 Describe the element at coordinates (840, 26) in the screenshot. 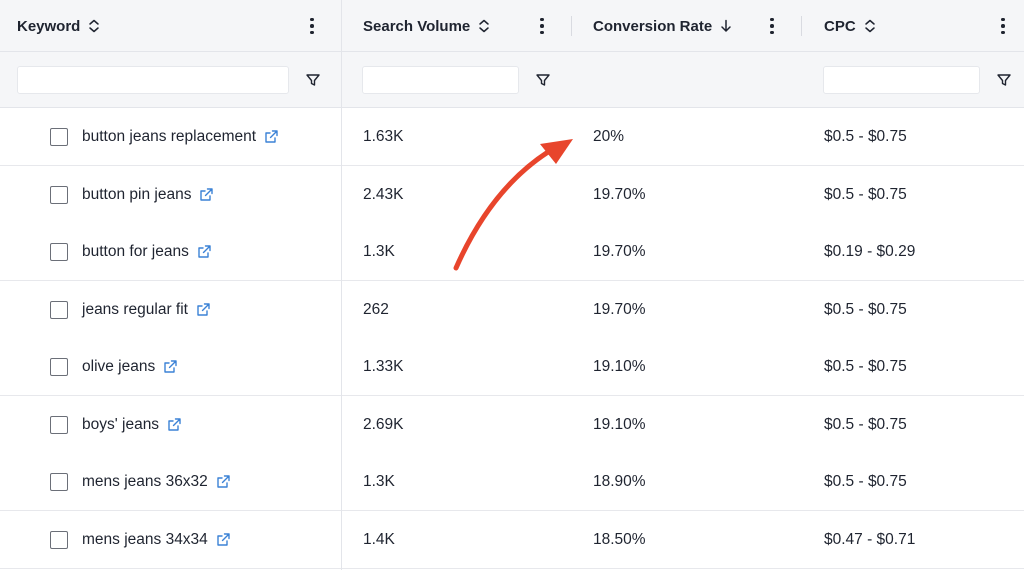

I see `column-header-label: CPC` at that location.